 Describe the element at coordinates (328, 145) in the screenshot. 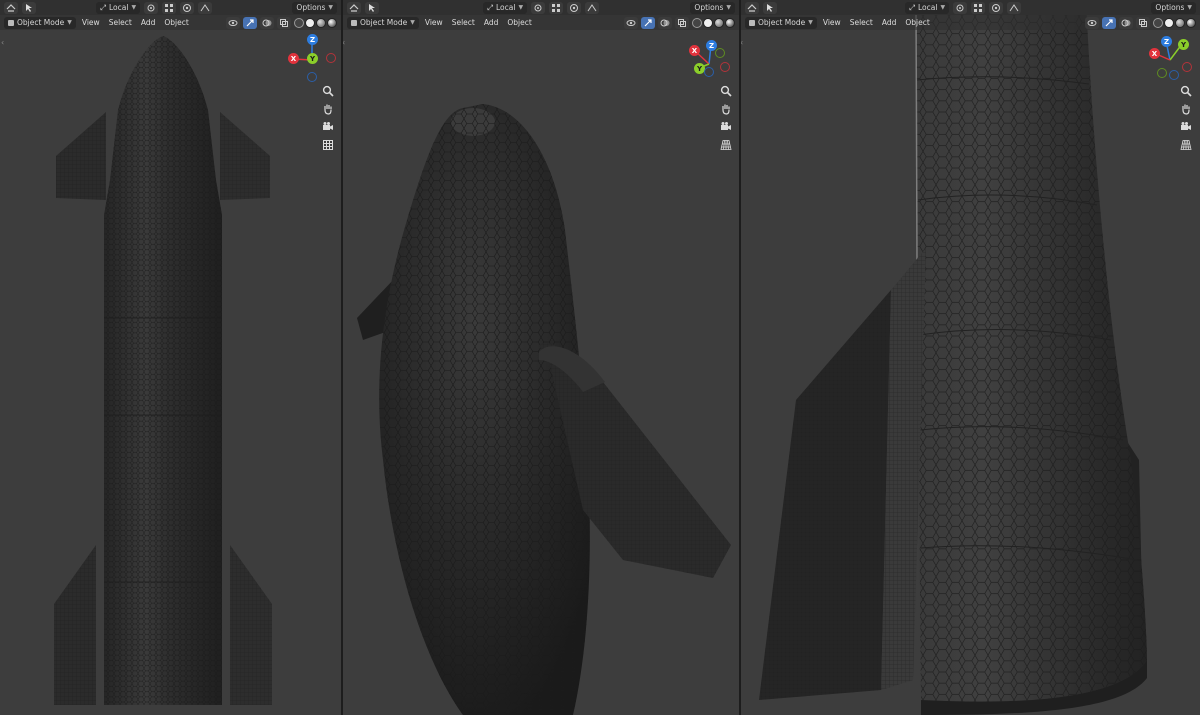

I see `grid-icon` at that location.